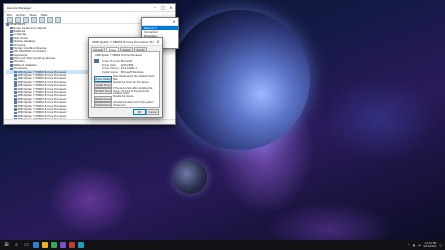 Image resolution: width=445 pixels, height=250 pixels. Describe the element at coordinates (103, 105) in the screenshot. I see `uninstall-device-button: Uninstall Device` at that location.